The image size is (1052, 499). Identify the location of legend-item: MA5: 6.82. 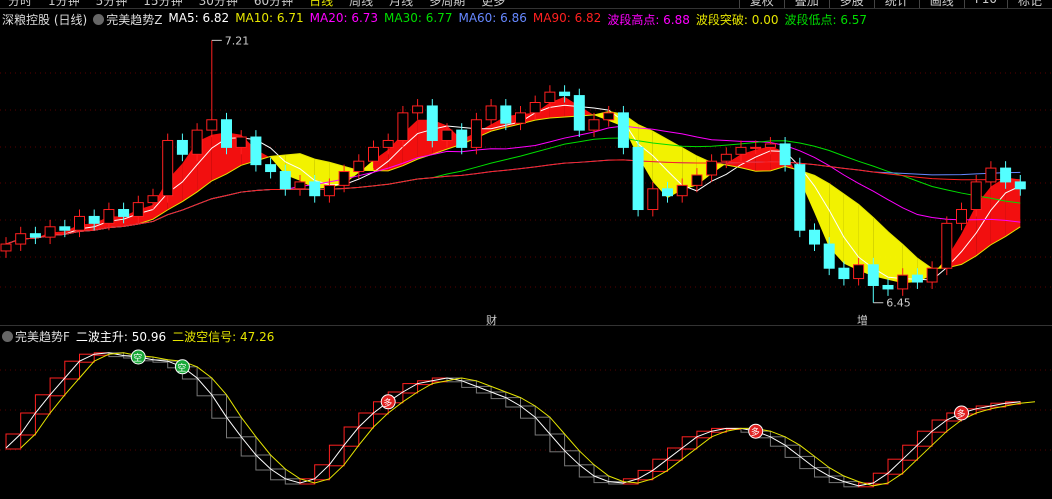
(199, 18).